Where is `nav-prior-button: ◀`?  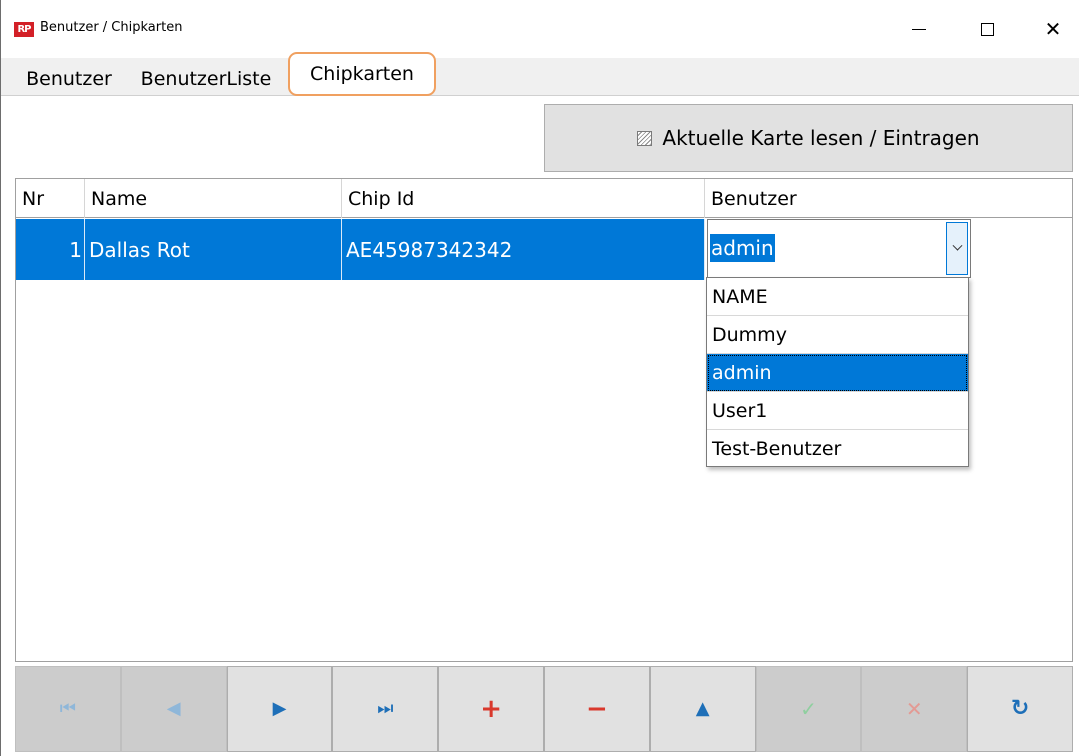
nav-prior-button: ◀ is located at coordinates (173, 709).